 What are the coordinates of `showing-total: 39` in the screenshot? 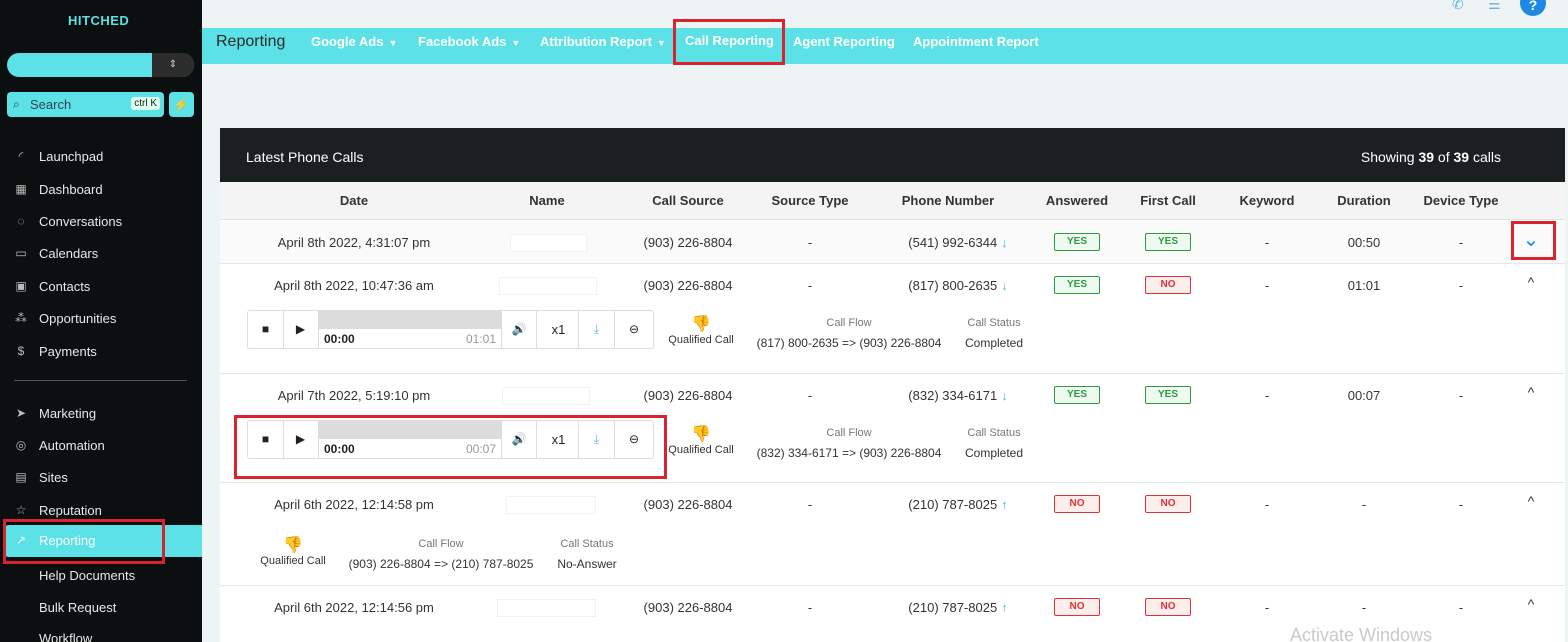 It's located at (1461, 157).